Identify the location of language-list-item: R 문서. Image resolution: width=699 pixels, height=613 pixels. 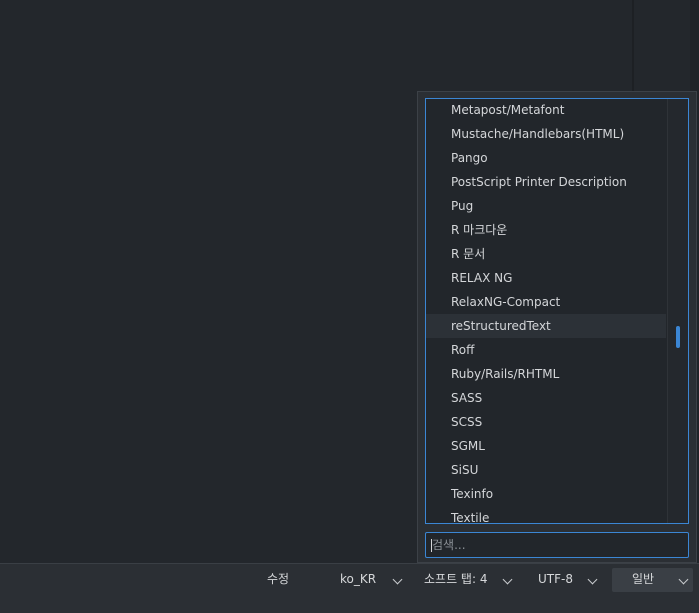
(546, 254).